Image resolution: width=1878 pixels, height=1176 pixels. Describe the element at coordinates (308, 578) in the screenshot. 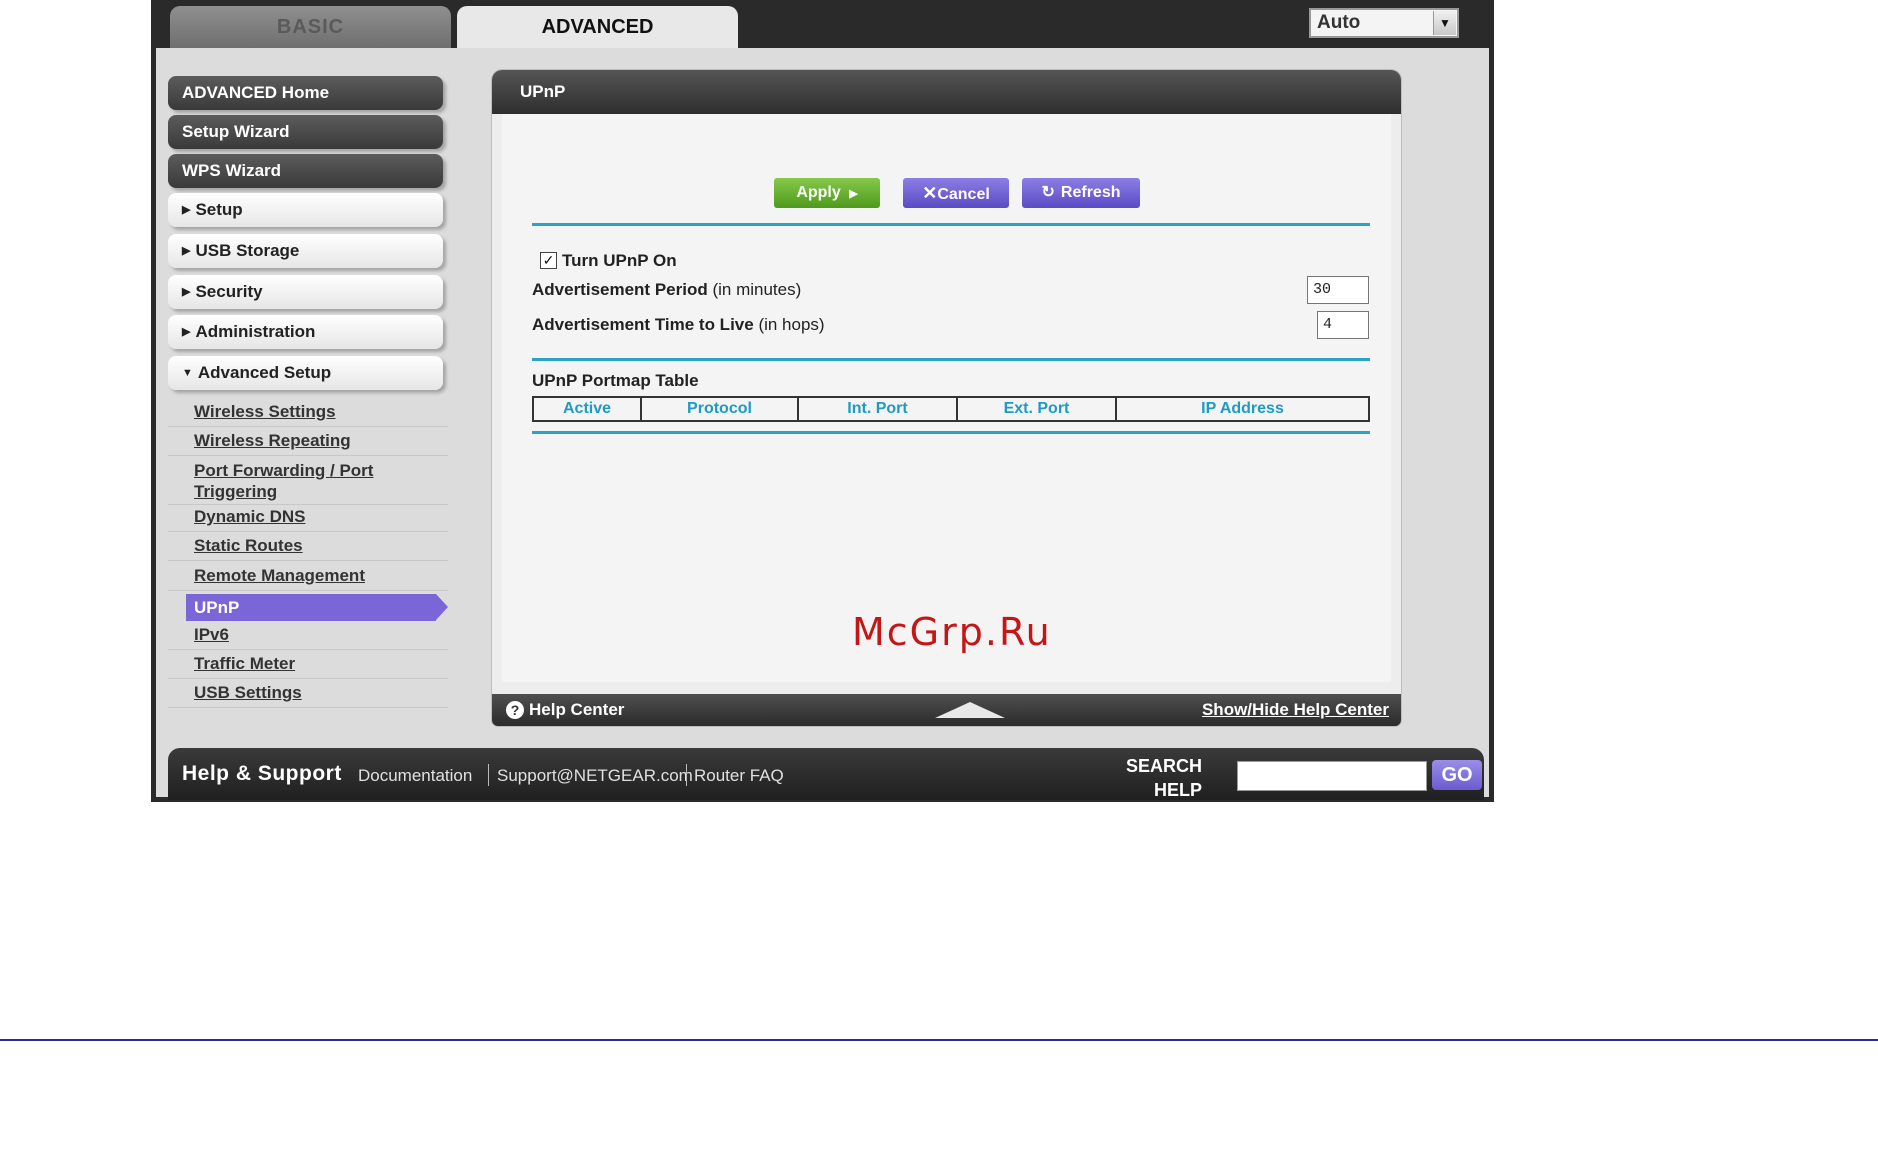

I see `sidebar-item-remote-management: Remote Management` at that location.